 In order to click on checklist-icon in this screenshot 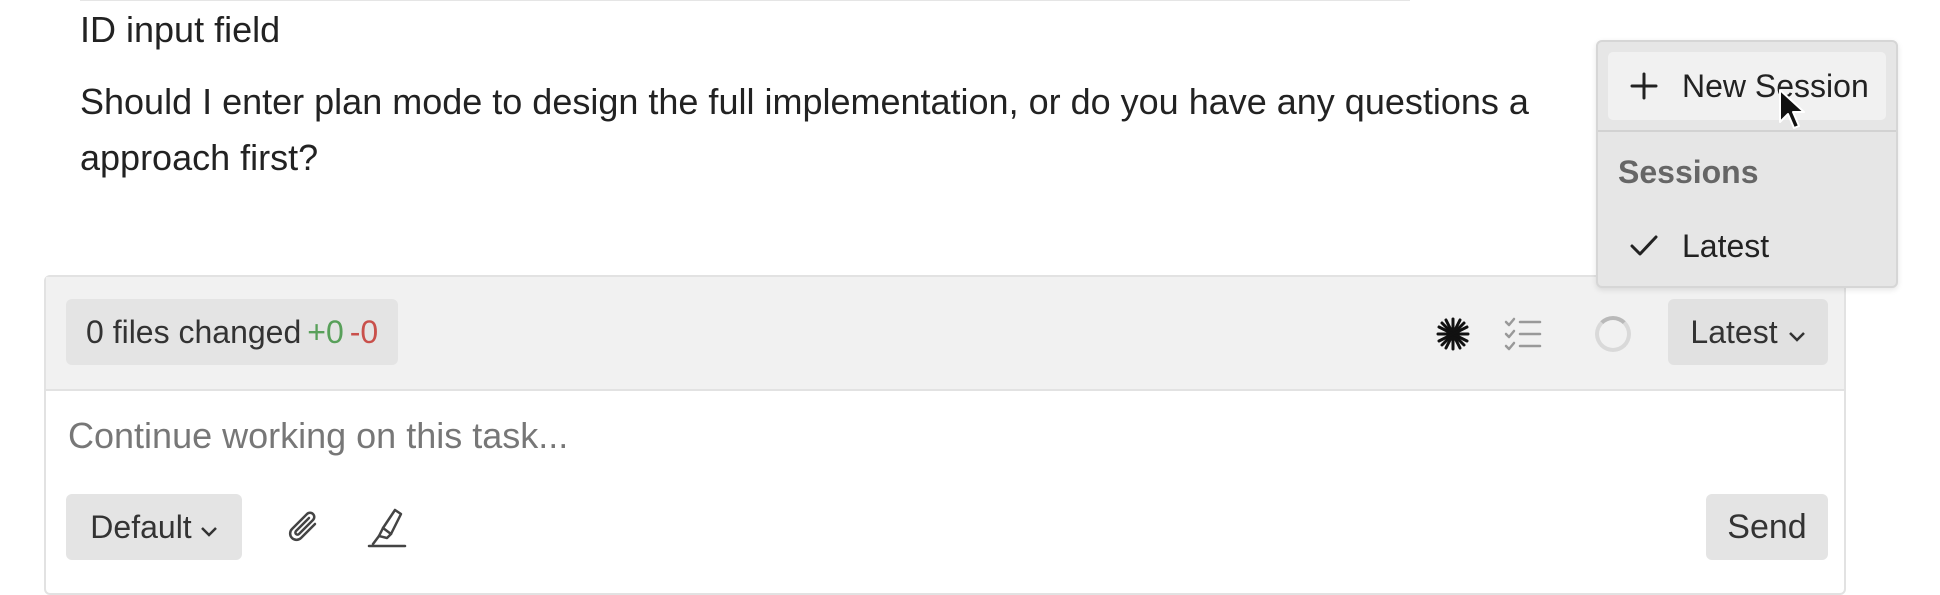, I will do `click(1523, 334)`.